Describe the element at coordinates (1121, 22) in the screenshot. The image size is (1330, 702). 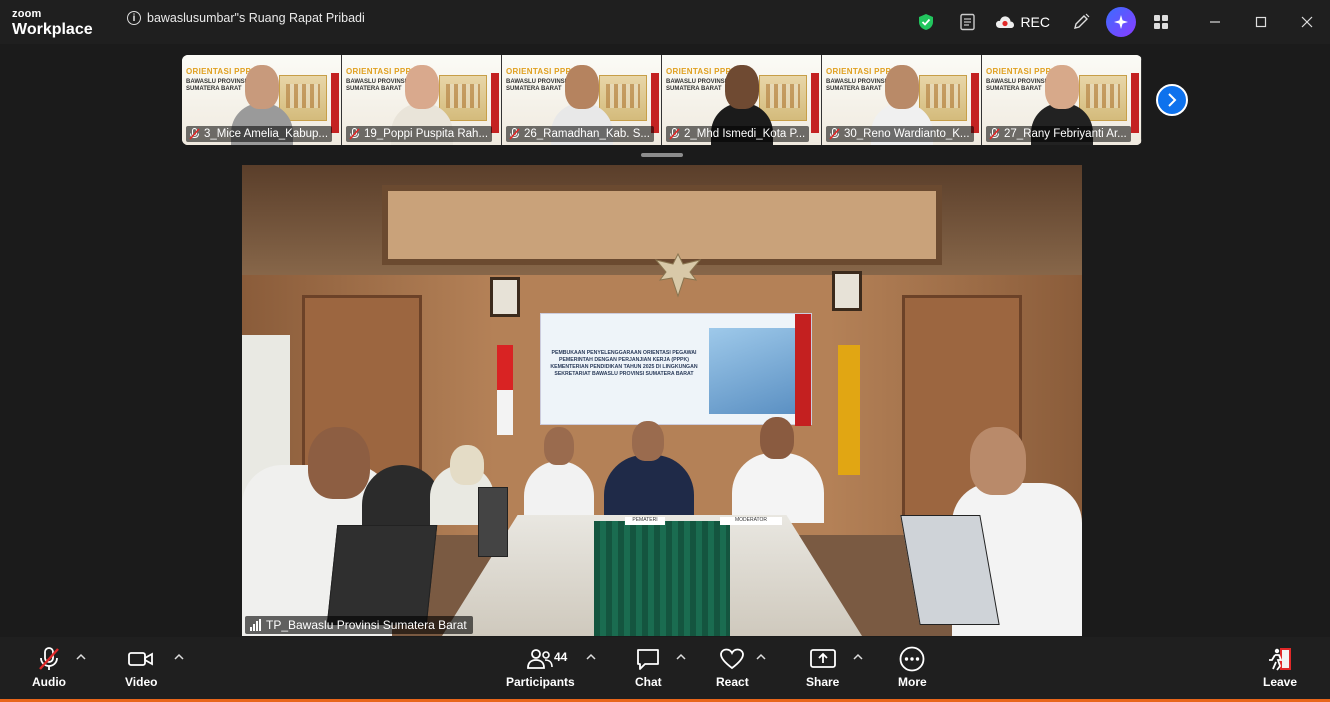
I see `ai-companion-icon` at that location.